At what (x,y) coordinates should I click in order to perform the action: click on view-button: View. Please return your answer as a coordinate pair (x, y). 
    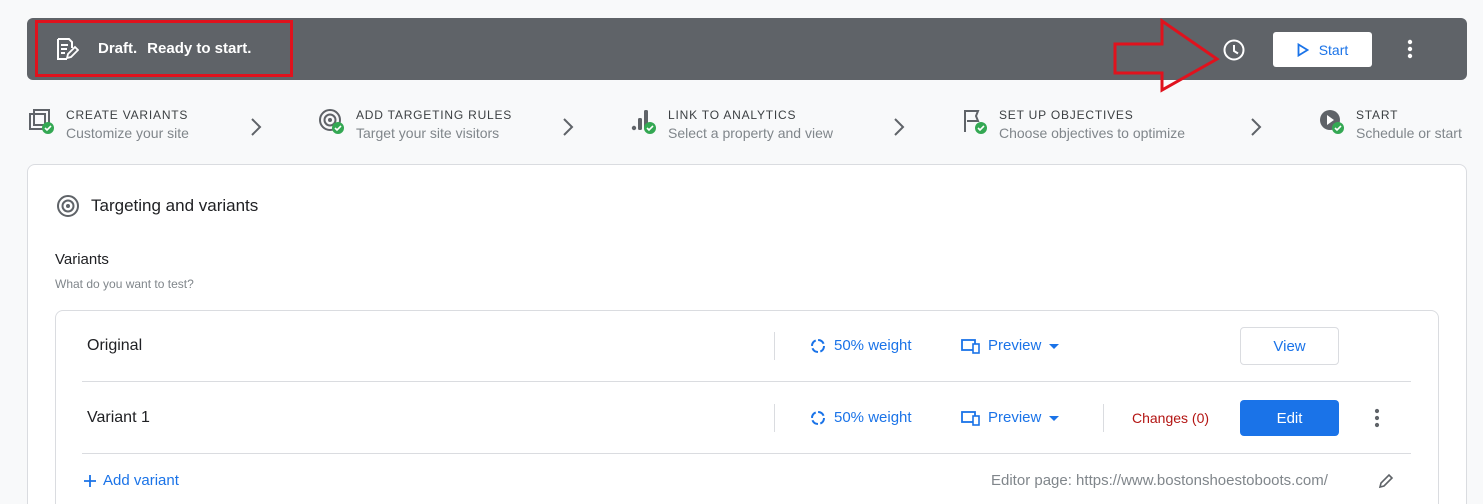
    Looking at the image, I should click on (1289, 346).